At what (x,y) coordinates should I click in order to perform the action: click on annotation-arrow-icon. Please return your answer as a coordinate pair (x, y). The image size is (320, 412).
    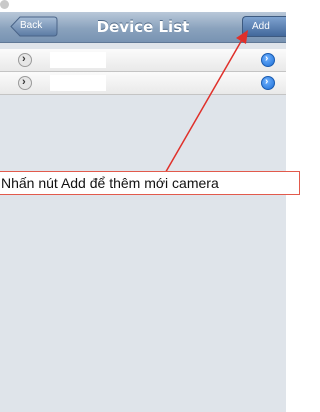
    Looking at the image, I should click on (203, 106).